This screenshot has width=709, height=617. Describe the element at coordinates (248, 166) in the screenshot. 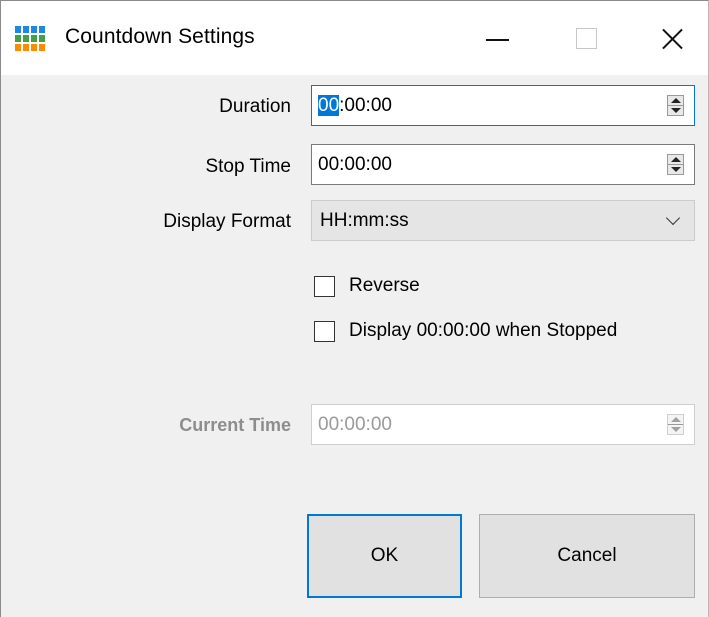

I see `stop-time-label: Stop Time` at that location.